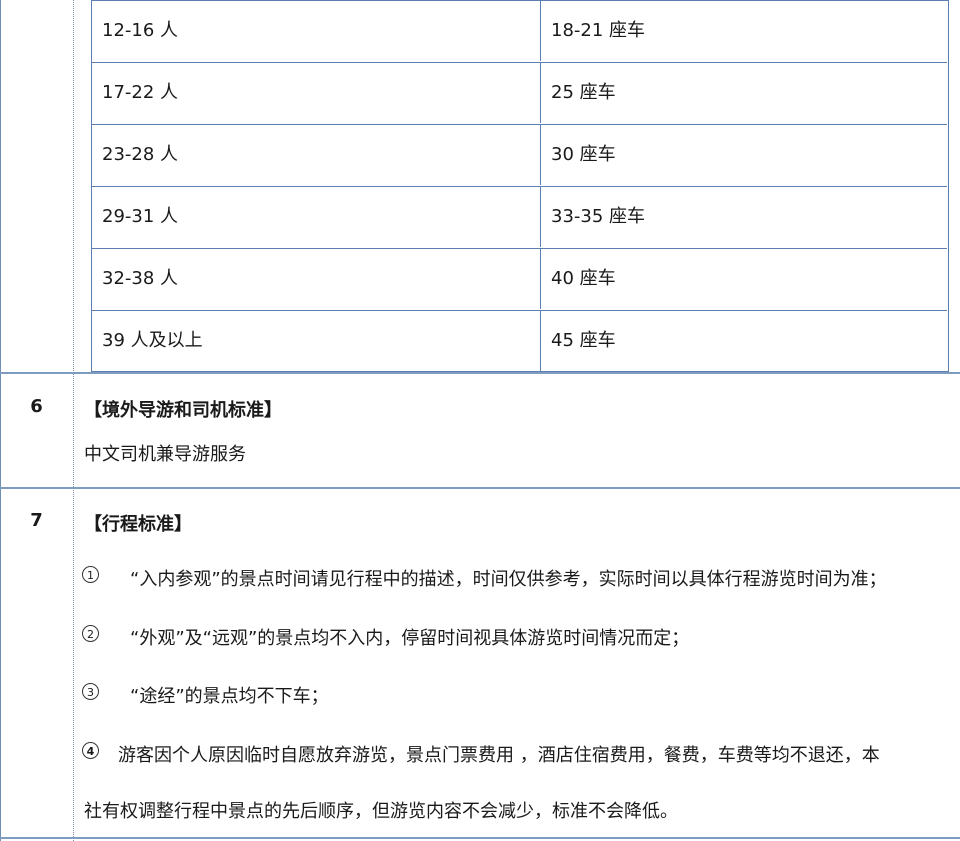 The width and height of the screenshot is (960, 841). I want to click on table-row: 23-28 人 30 座车, so click(519, 156).